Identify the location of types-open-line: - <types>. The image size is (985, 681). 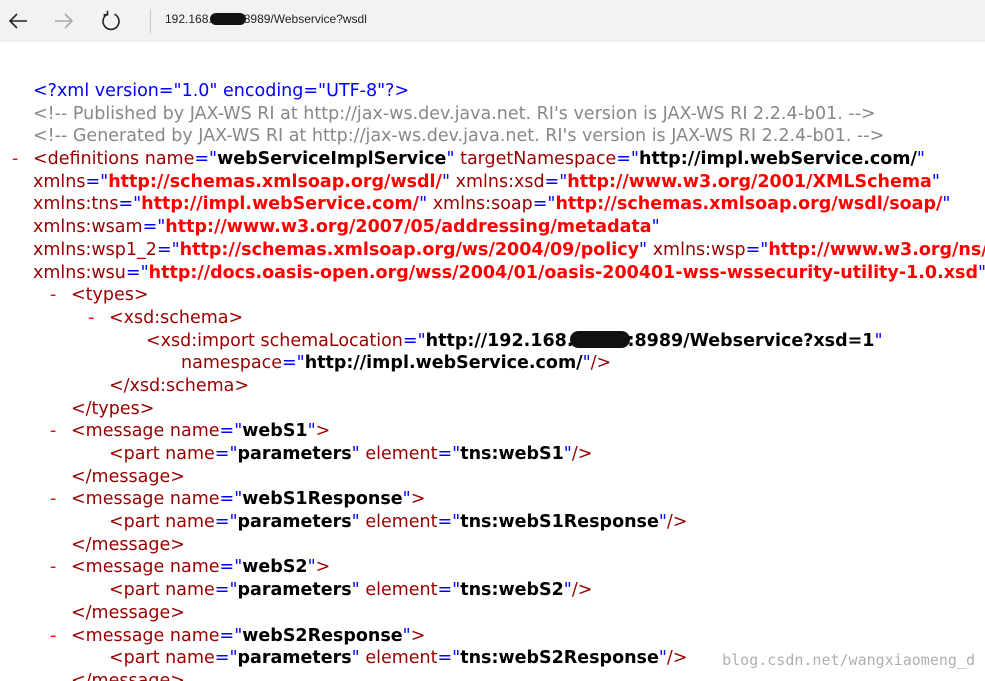
(99, 295).